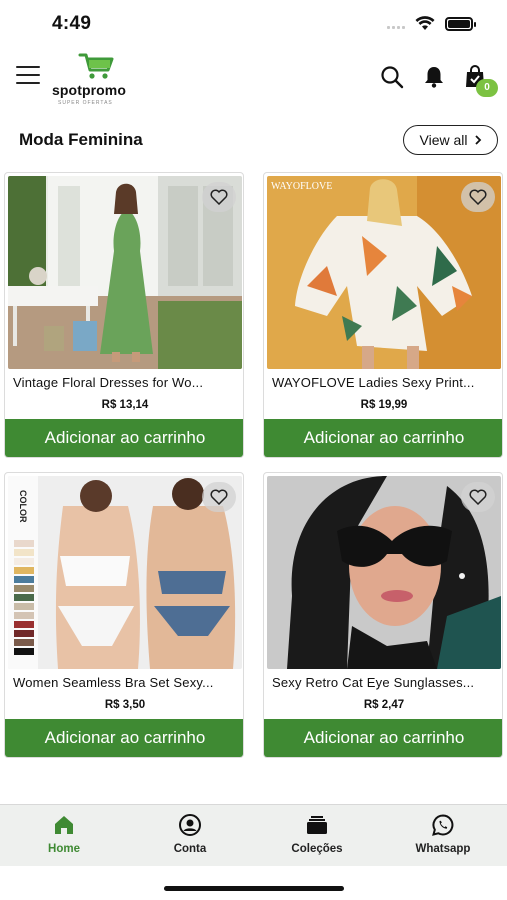  Describe the element at coordinates (425, 23) in the screenshot. I see `wifi-icon` at that location.